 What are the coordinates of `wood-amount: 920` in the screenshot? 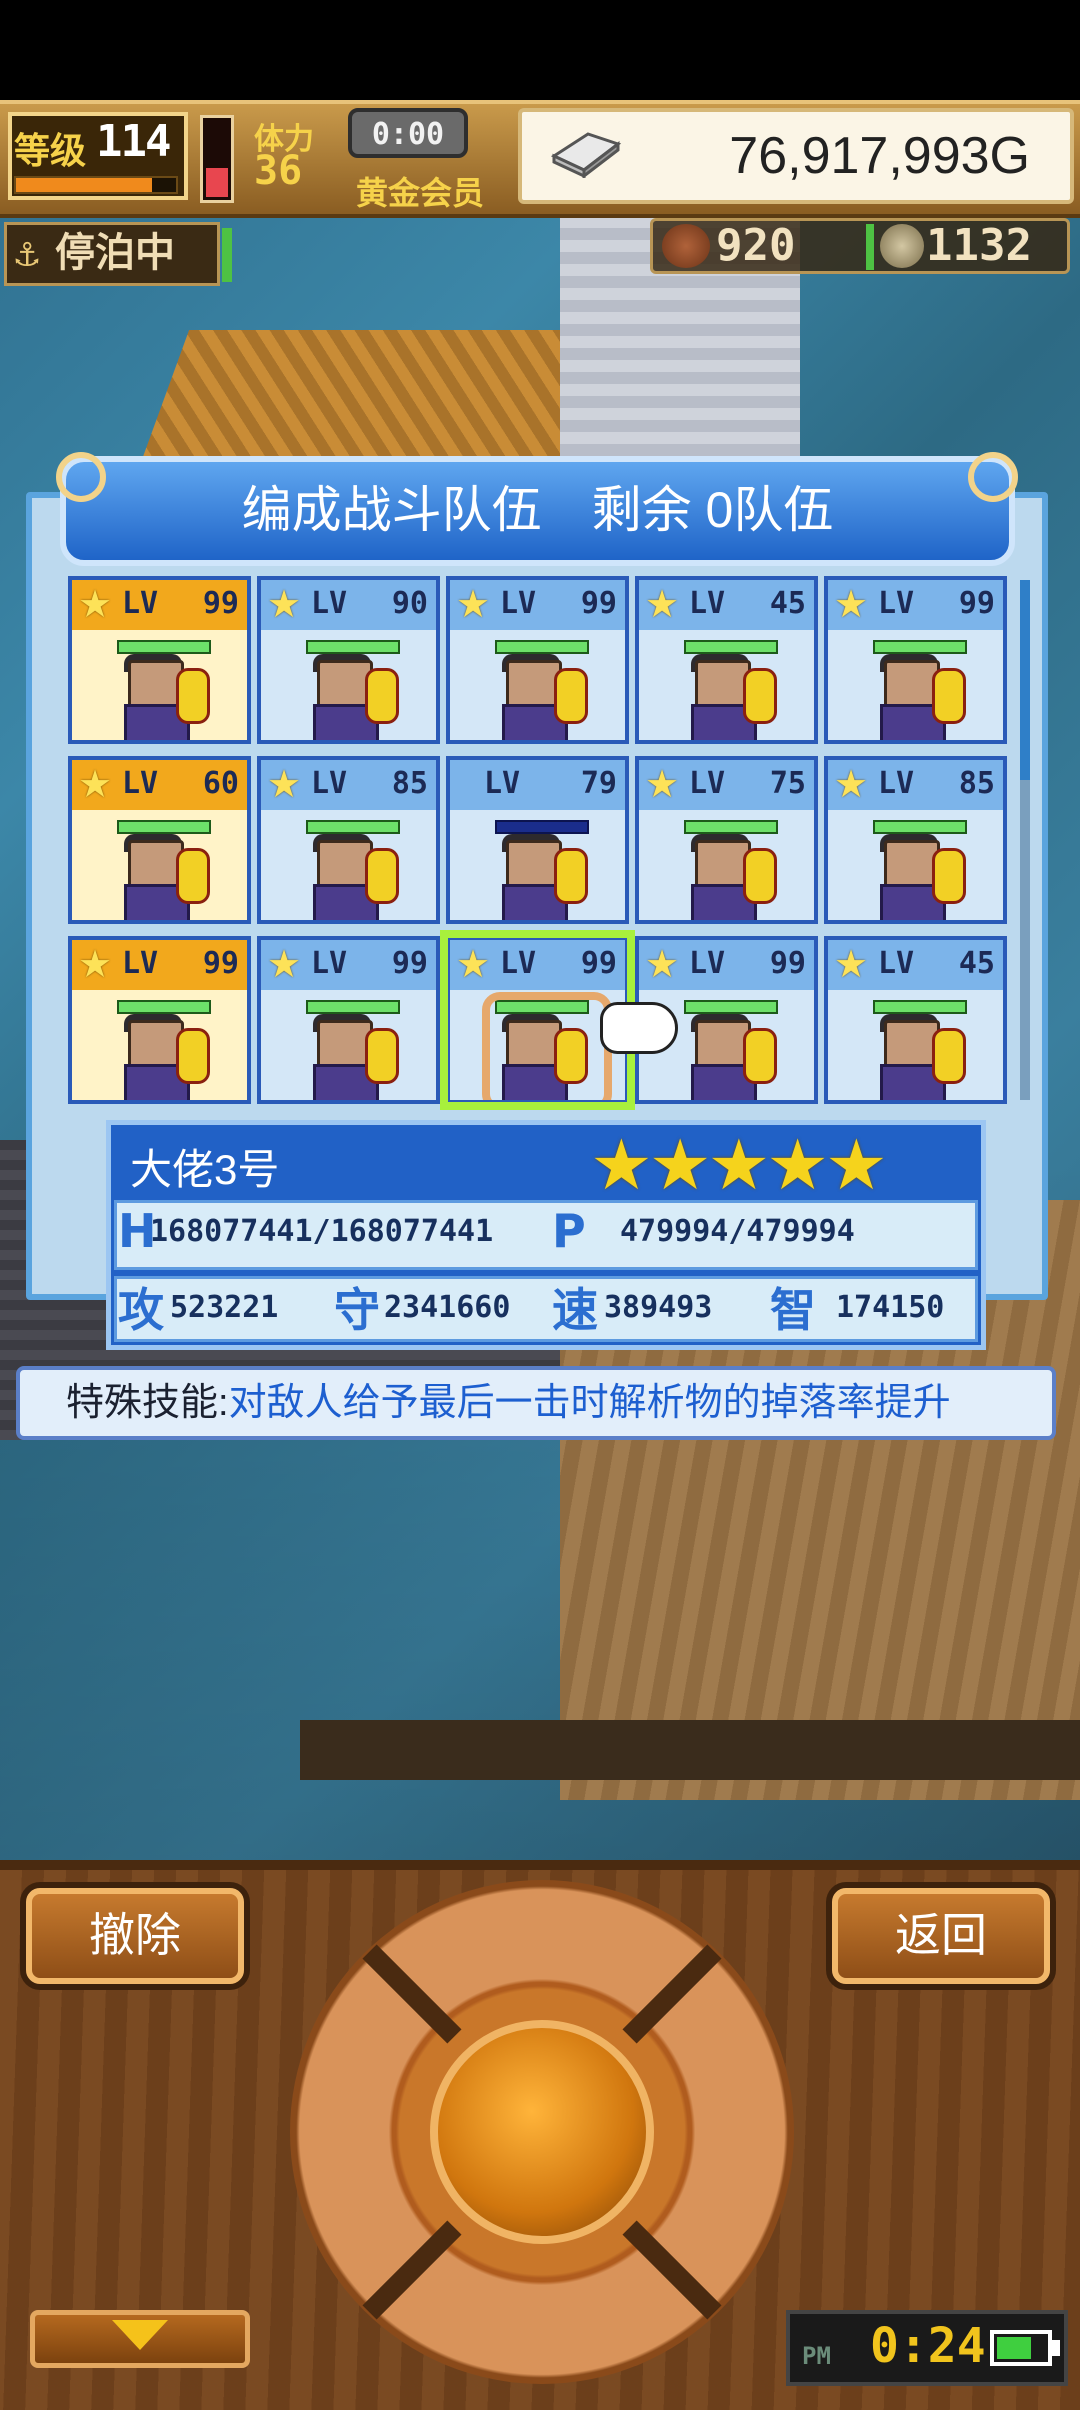 It's located at (756, 245).